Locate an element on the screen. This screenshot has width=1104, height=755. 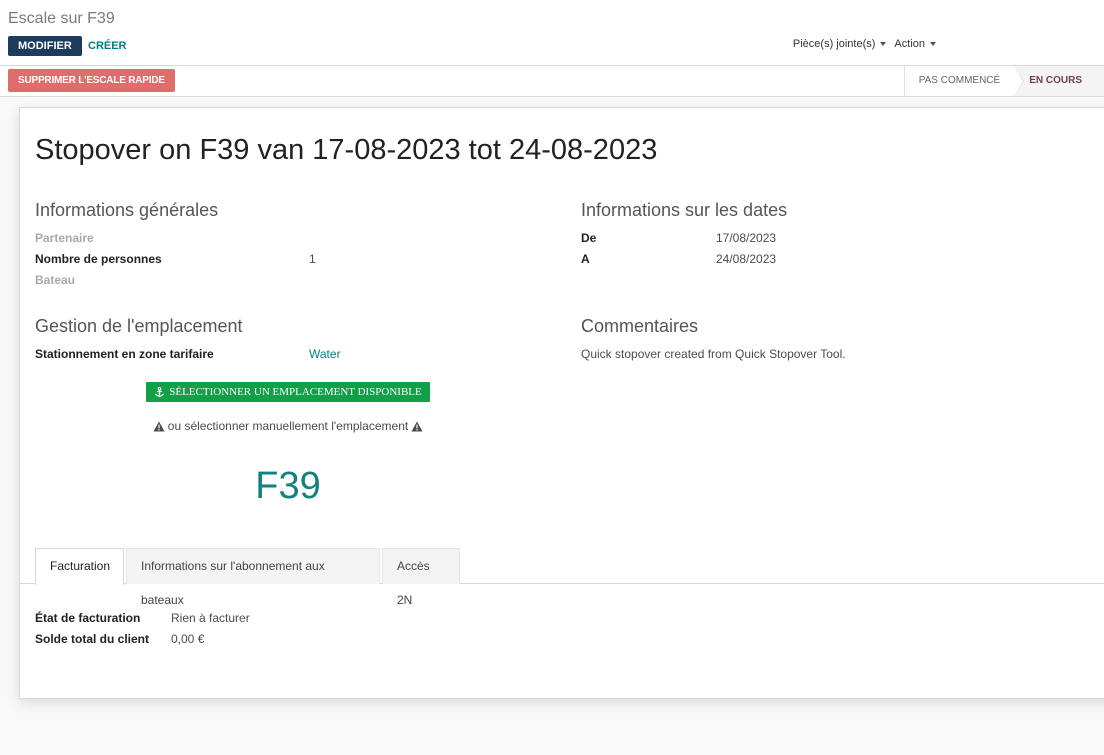
action-label: Action is located at coordinates (909, 44).